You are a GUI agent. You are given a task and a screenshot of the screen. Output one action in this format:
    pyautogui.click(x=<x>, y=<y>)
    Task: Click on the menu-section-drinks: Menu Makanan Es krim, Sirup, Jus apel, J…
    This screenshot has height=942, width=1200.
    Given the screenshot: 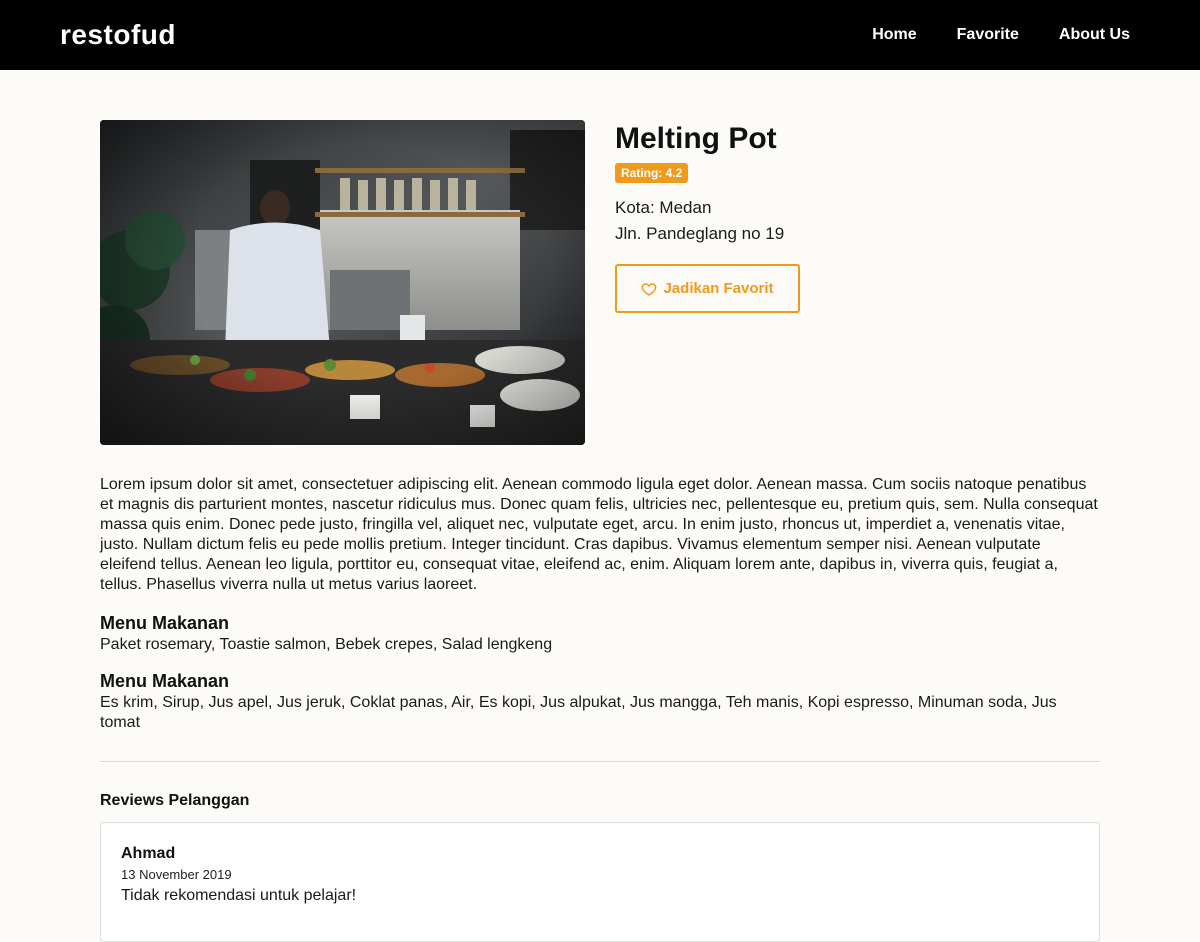 What is the action you would take?
    pyautogui.click(x=600, y=701)
    